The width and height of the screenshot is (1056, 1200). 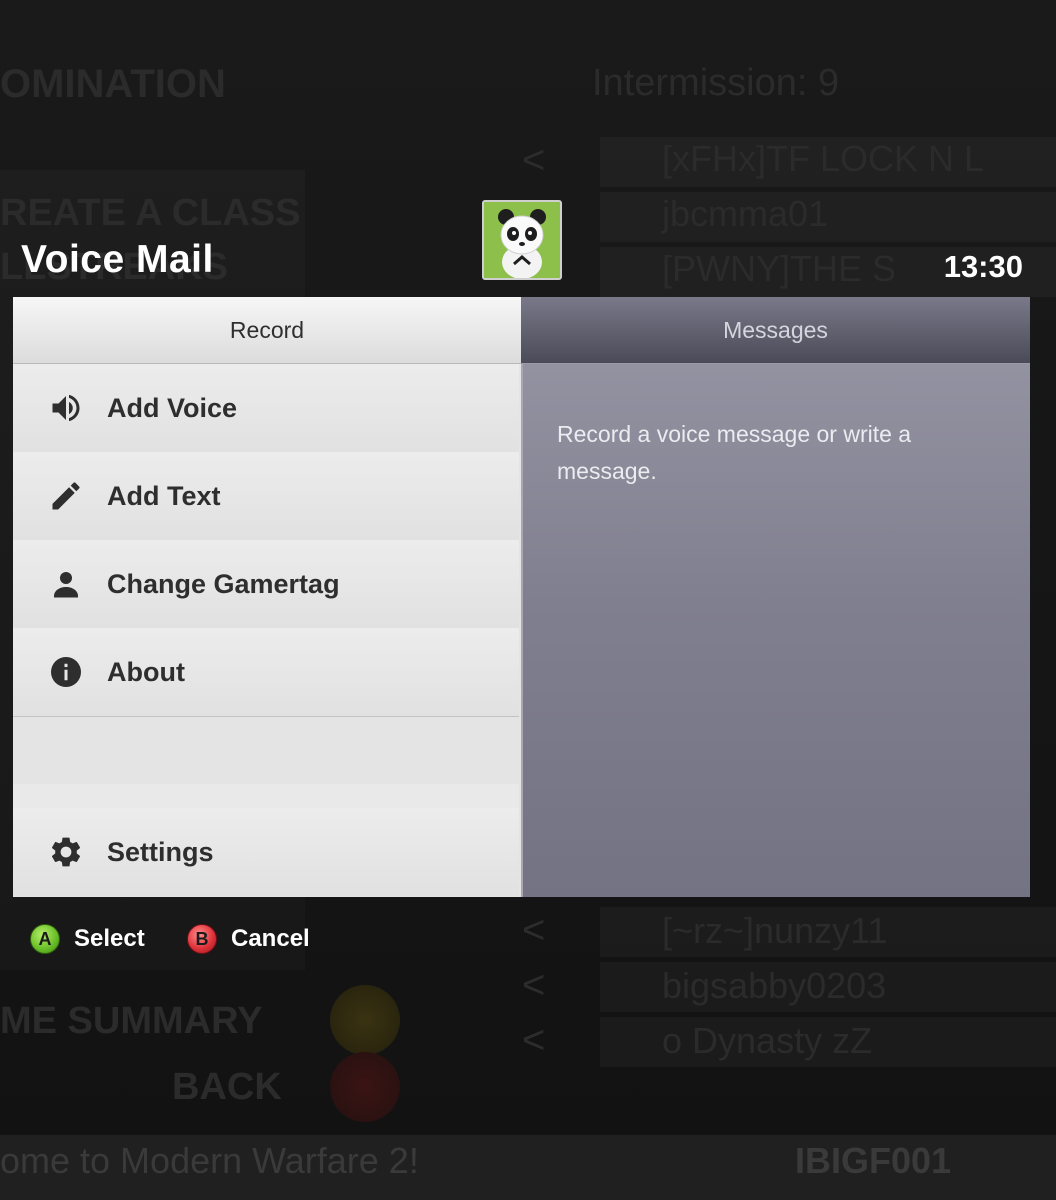 I want to click on background-y-button, so click(x=365, y=1020).